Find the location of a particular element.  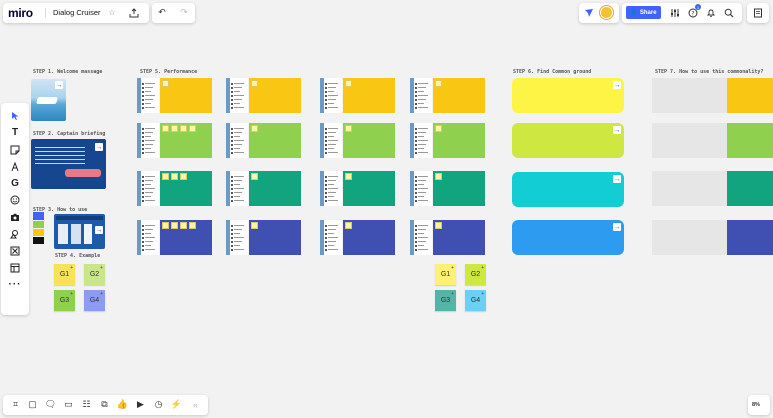

lightning-icon: ⚡ is located at coordinates (176, 404).